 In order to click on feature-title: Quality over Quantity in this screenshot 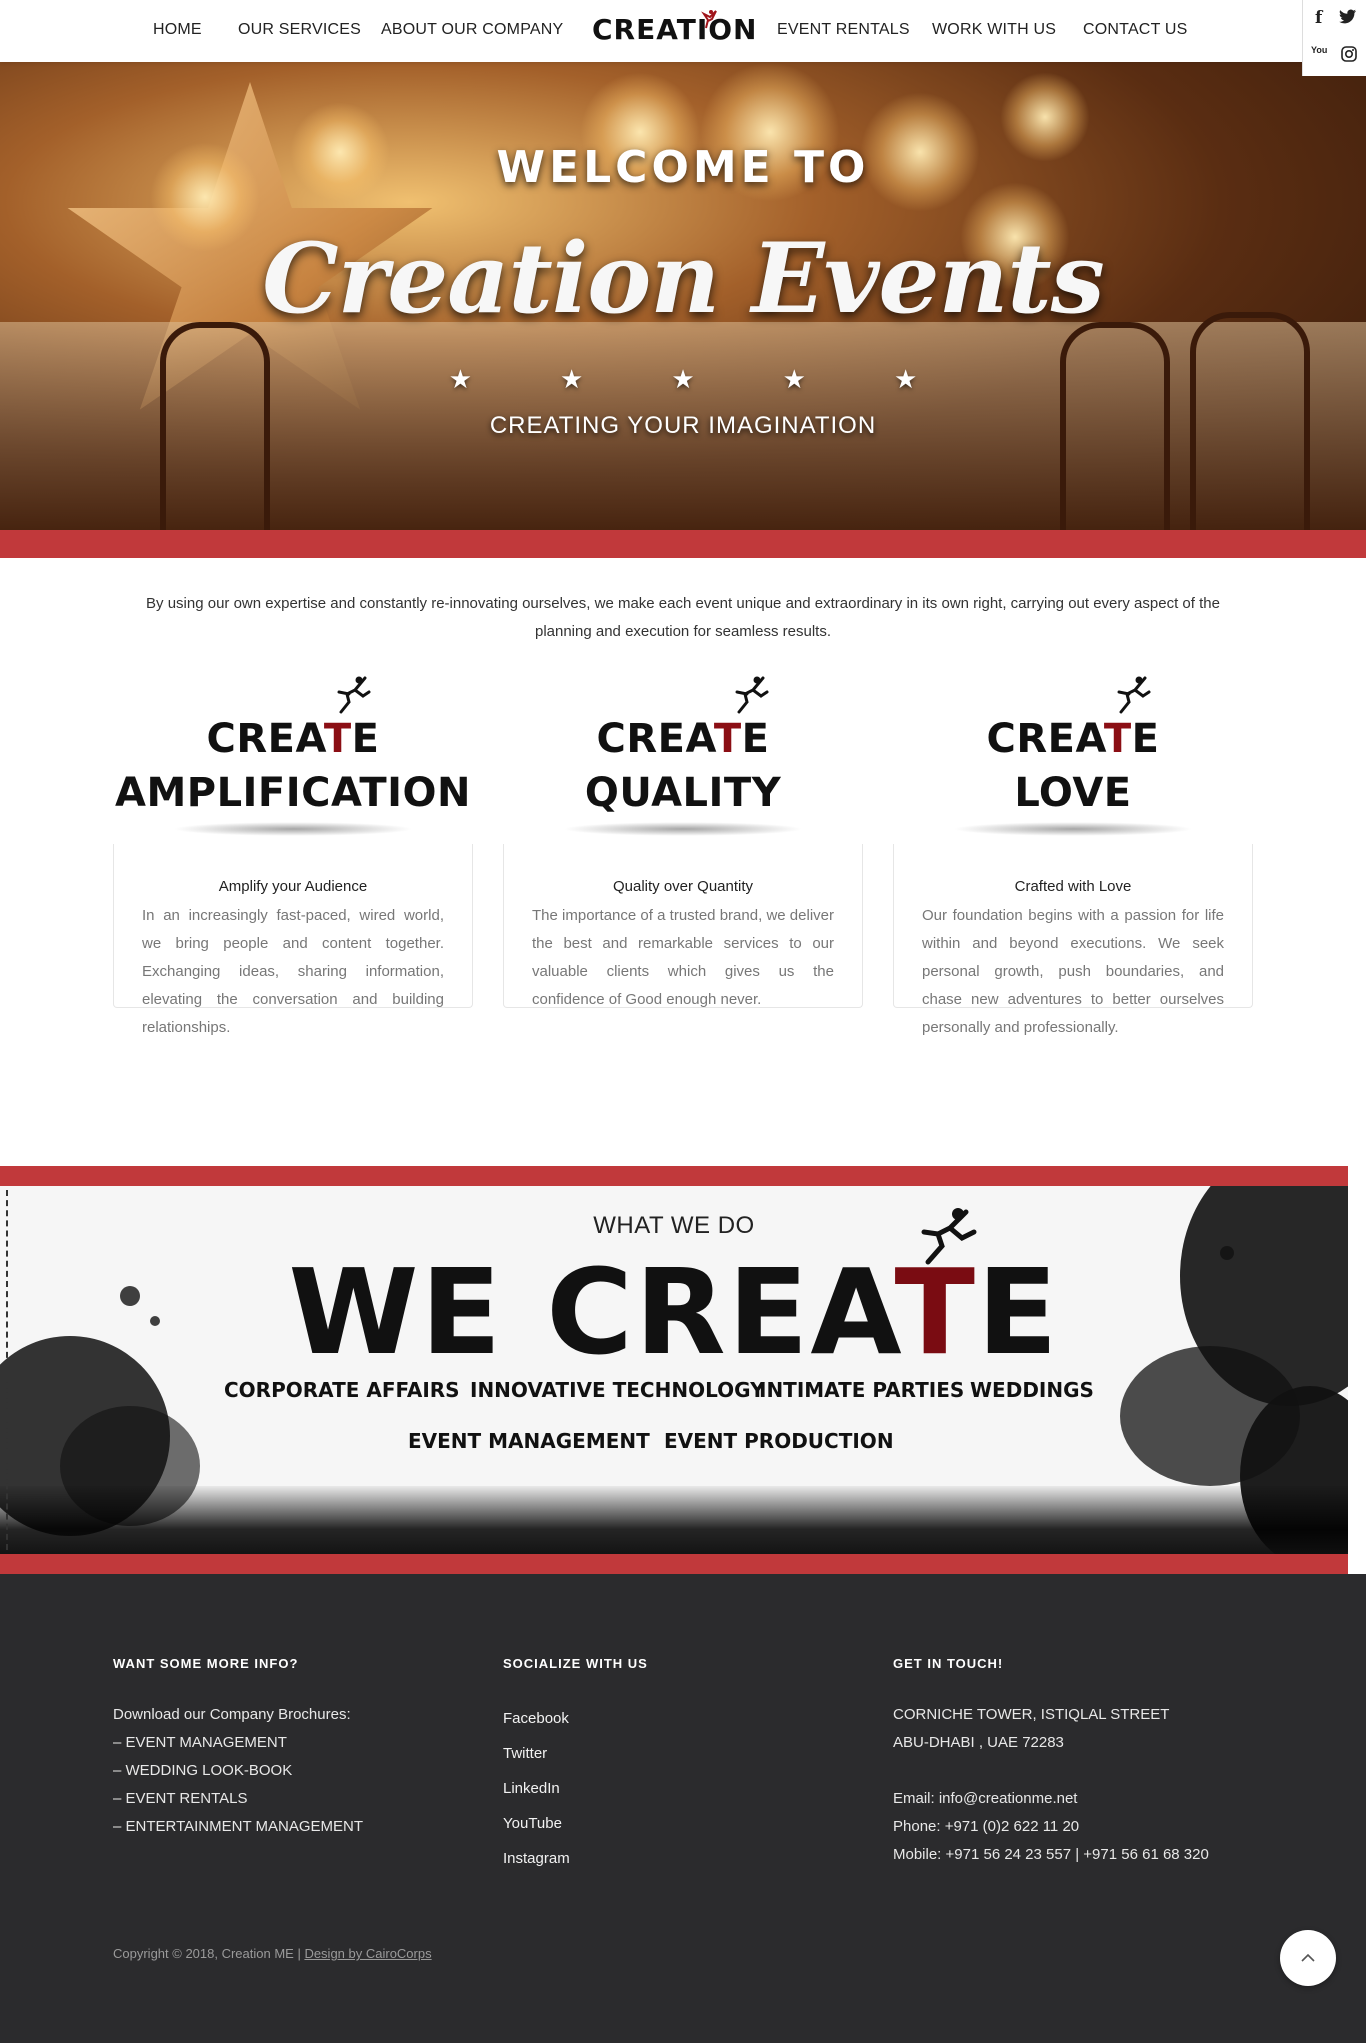, I will do `click(683, 886)`.